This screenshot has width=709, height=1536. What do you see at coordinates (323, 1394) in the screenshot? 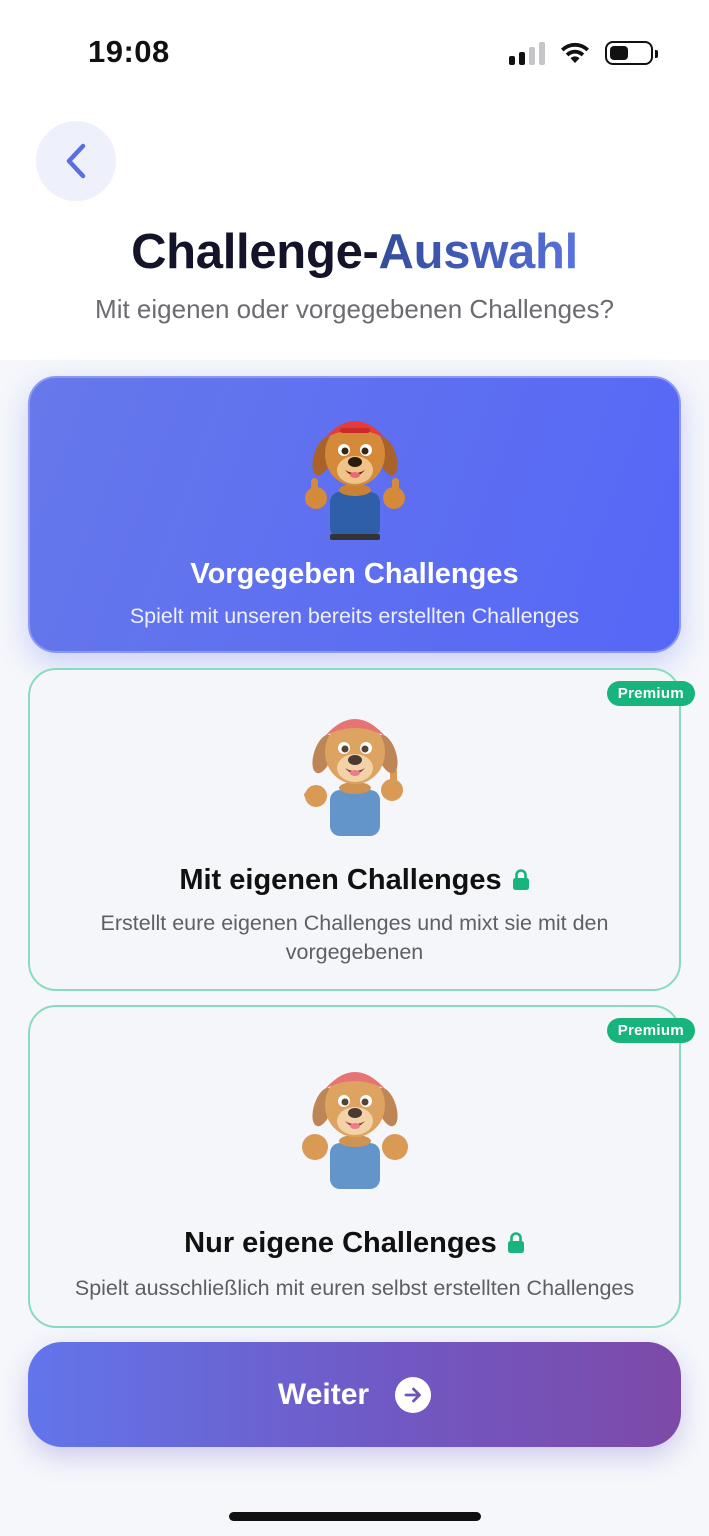
I see `continue-button-label: Weiter` at bounding box center [323, 1394].